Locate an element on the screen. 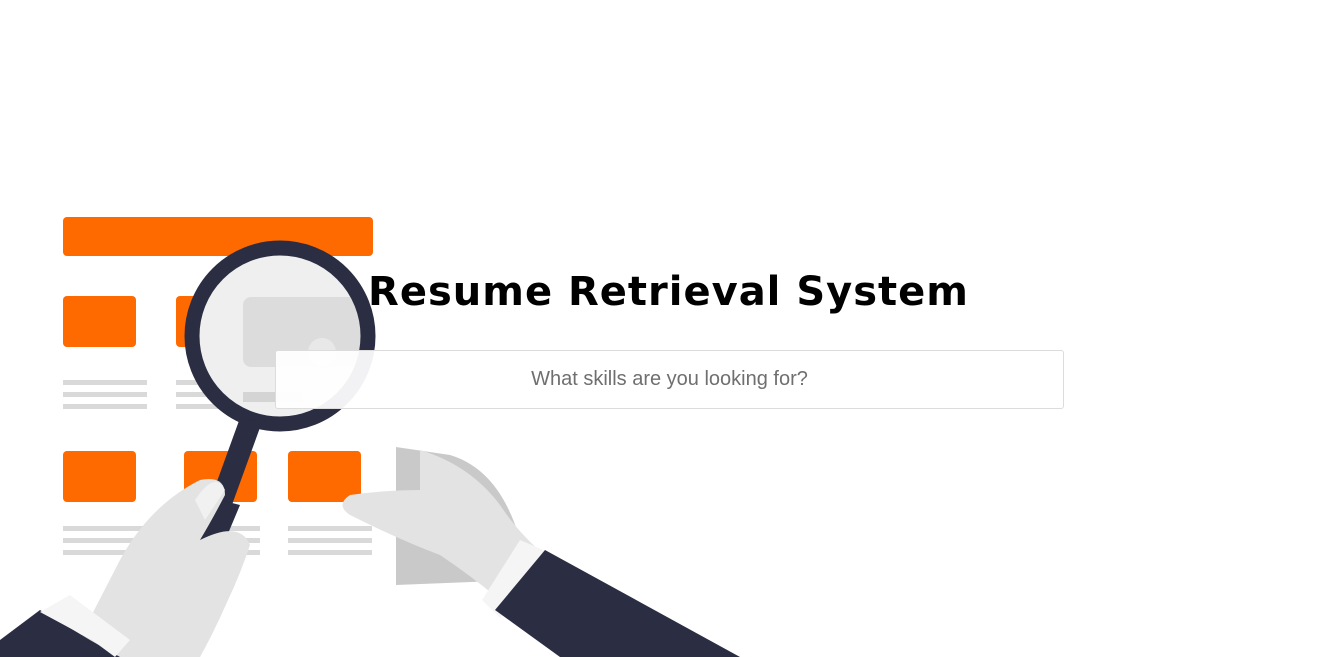 The image size is (1337, 657). page-title: Resume Retrieval System is located at coordinates (668, 292).